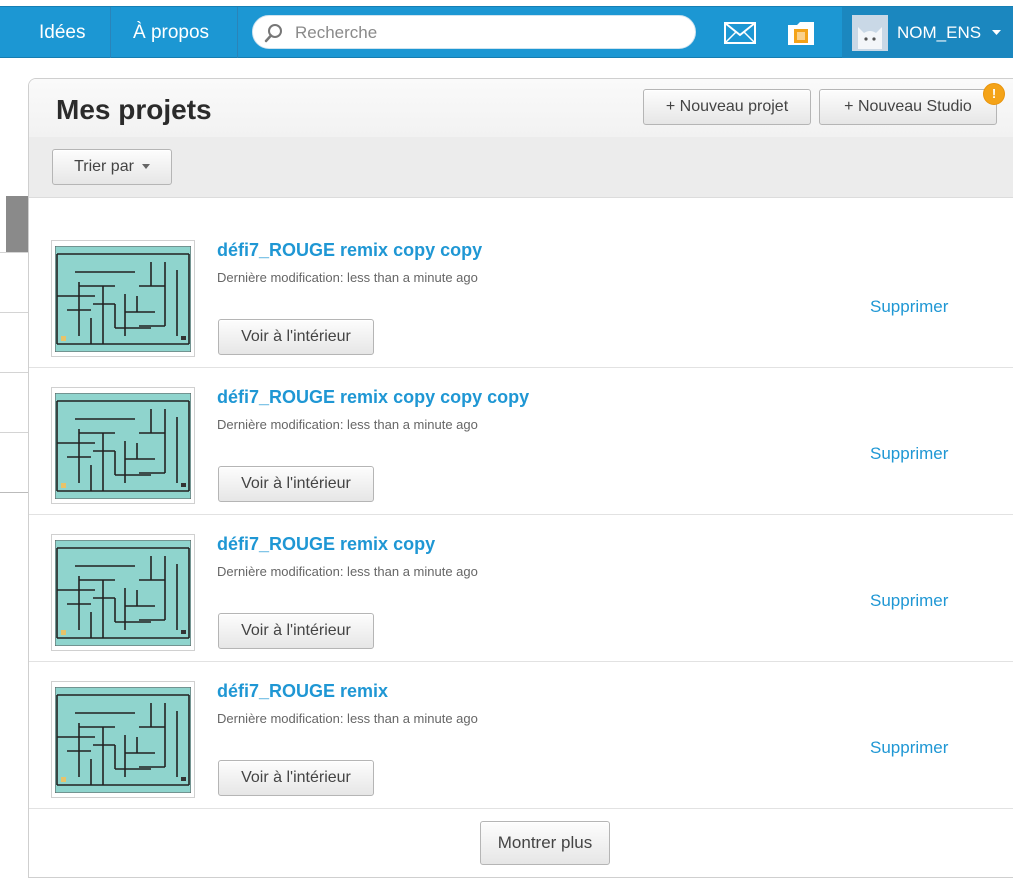  I want to click on project-title-link: défi7_ROUGE remix, so click(302, 691).